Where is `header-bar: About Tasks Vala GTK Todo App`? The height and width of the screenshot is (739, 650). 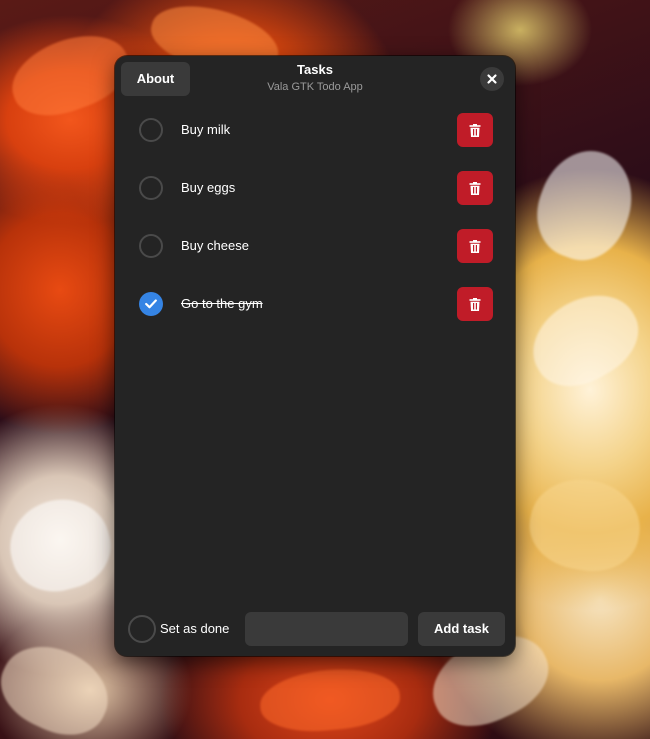 header-bar: About Tasks Vala GTK Todo App is located at coordinates (315, 78).